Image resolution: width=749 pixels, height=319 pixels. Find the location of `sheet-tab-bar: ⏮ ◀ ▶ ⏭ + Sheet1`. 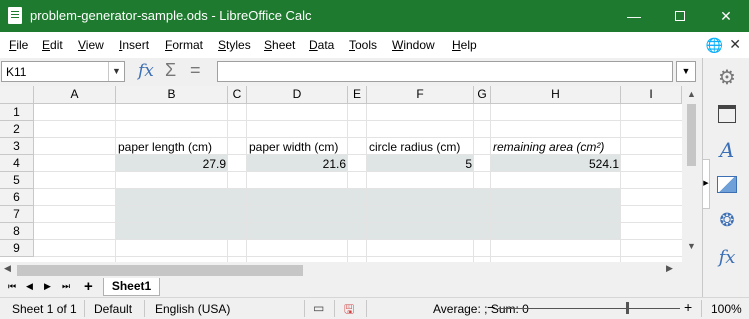

sheet-tab-bar: ⏮ ◀ ▶ ⏭ + Sheet1 is located at coordinates (351, 287).